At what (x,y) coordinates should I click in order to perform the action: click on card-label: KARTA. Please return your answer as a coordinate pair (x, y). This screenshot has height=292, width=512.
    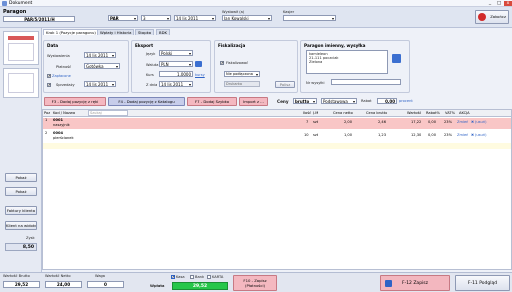
    Looking at the image, I should click on (218, 277).